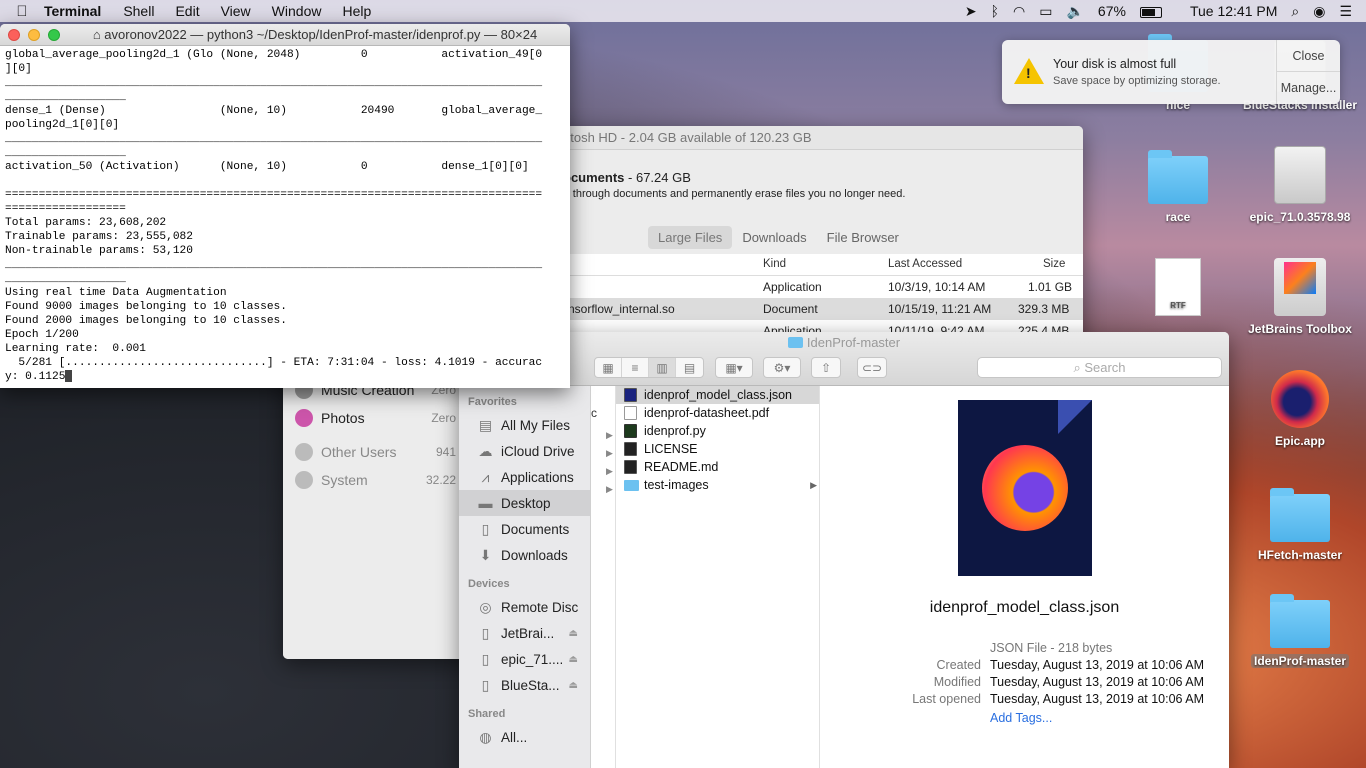 Image resolution: width=1366 pixels, height=768 pixels. What do you see at coordinates (1044, 309) in the screenshot?
I see `row-size: 329.3 MB` at bounding box center [1044, 309].